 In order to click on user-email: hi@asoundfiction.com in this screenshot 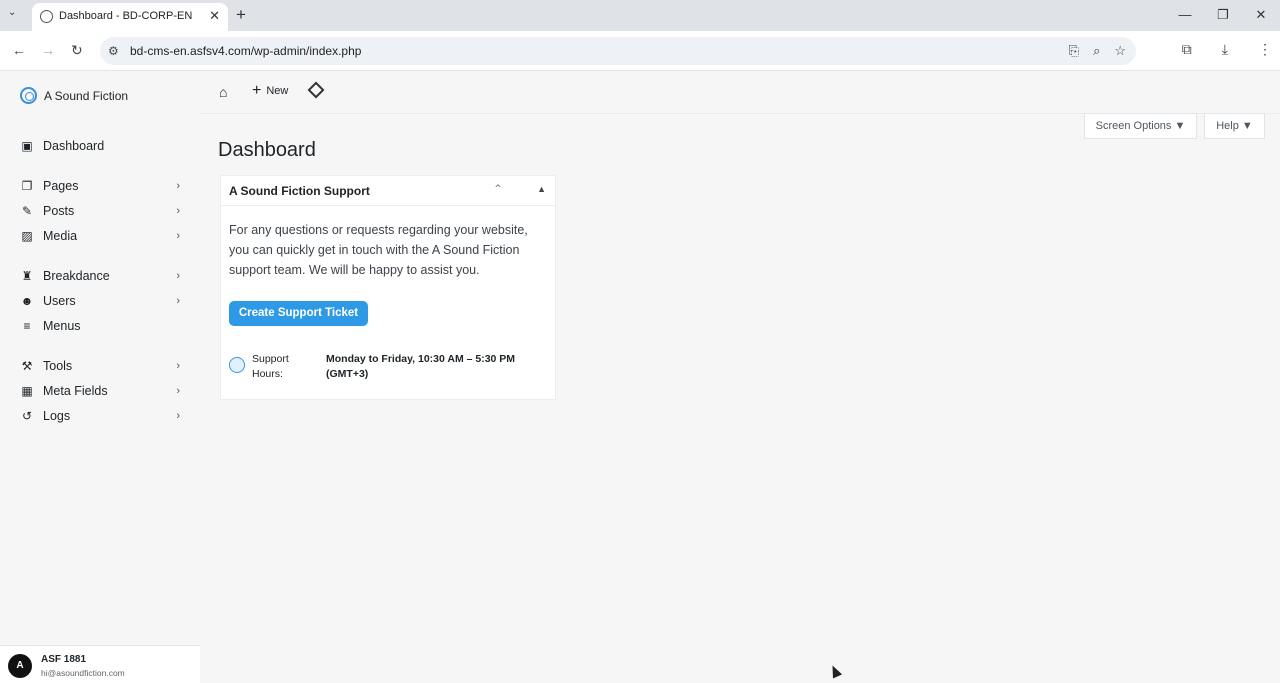, I will do `click(83, 673)`.